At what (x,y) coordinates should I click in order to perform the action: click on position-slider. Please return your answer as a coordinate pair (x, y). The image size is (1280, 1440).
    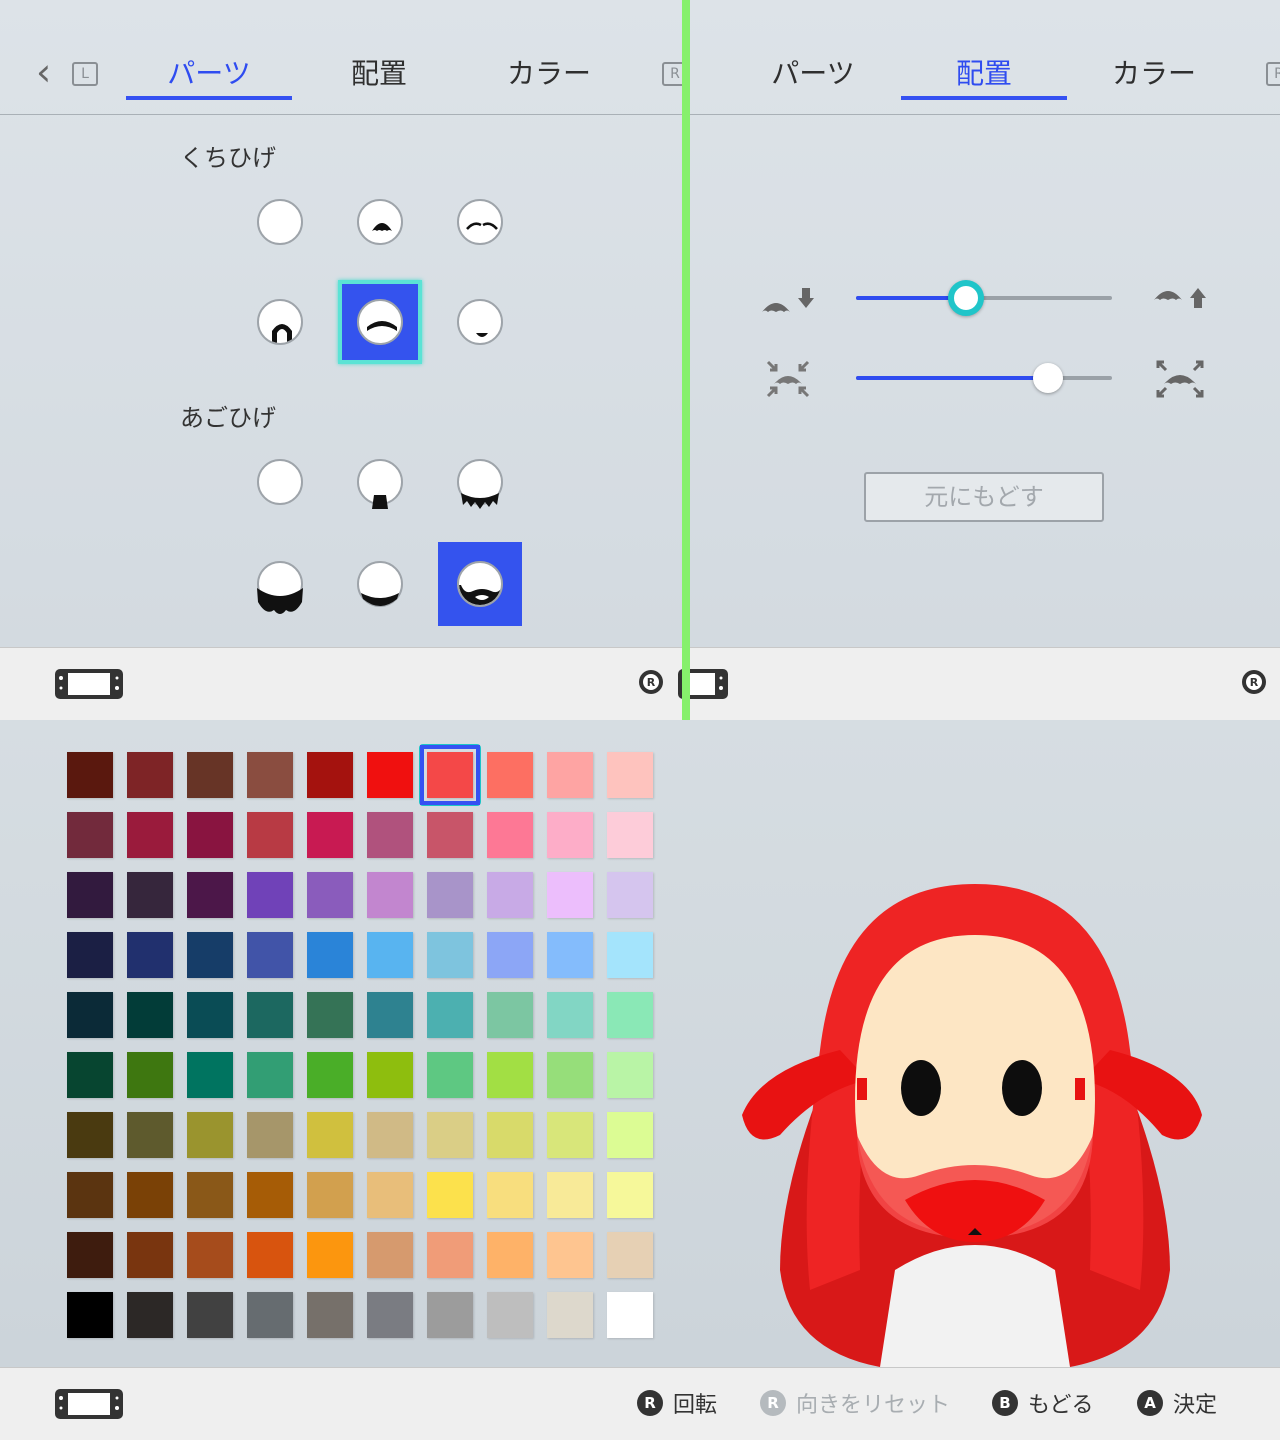
    Looking at the image, I should click on (984, 298).